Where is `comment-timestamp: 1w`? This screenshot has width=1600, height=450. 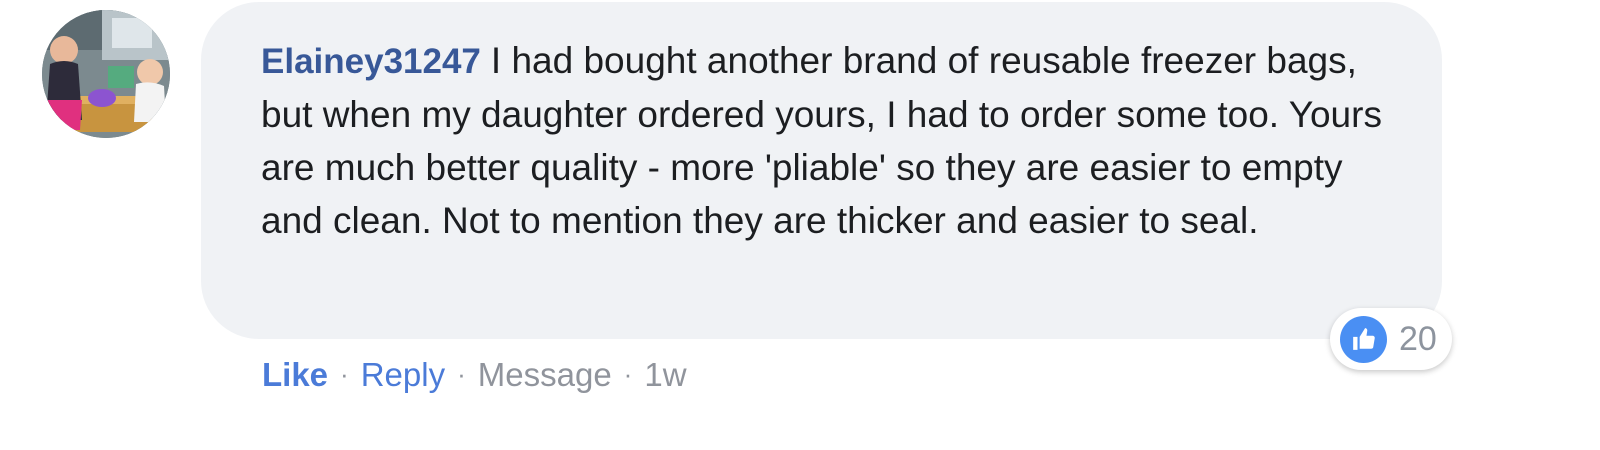
comment-timestamp: 1w is located at coordinates (665, 374).